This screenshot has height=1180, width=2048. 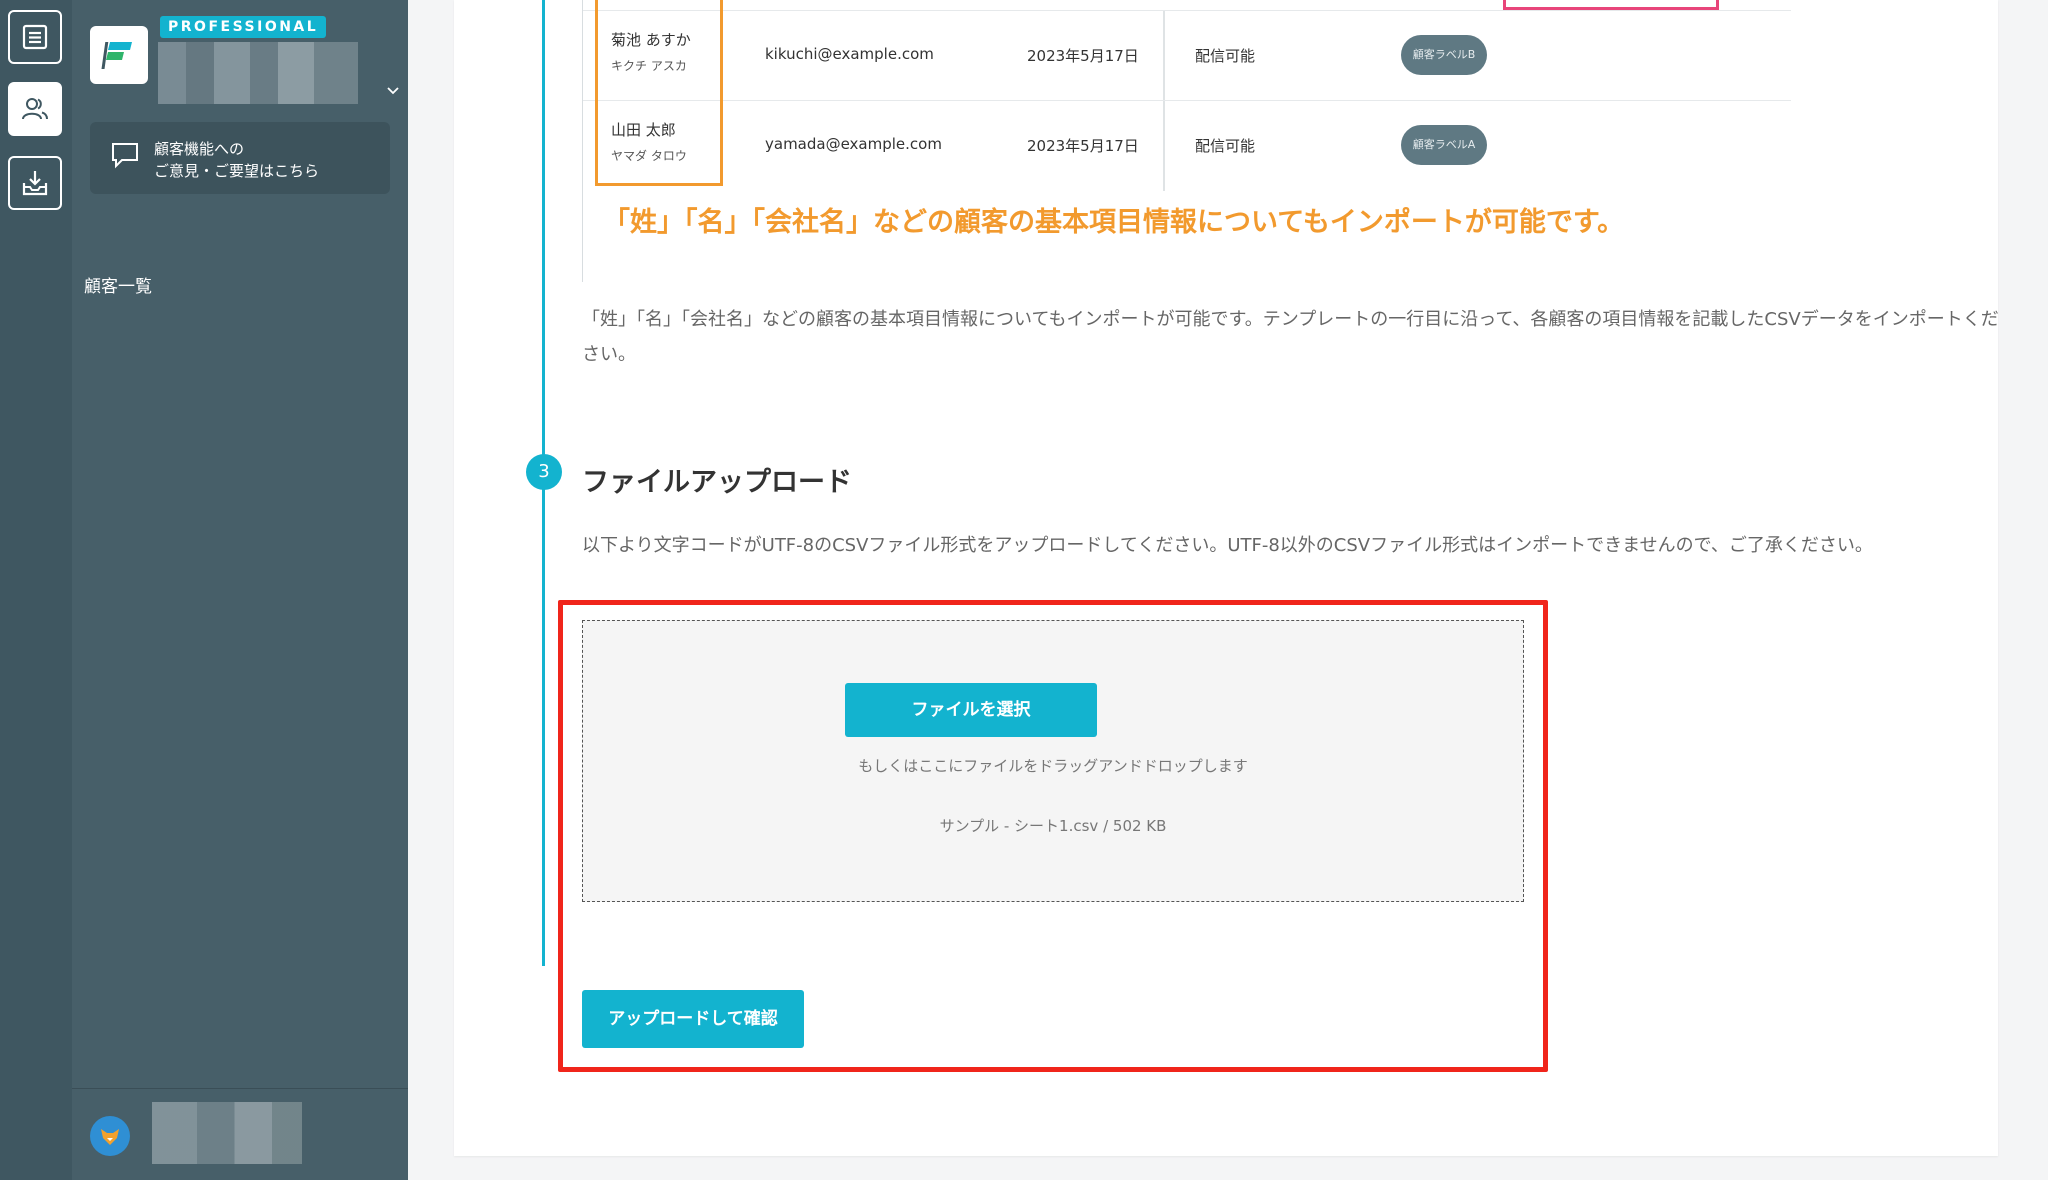 I want to click on user-name-redacted, so click(x=227, y=1133).